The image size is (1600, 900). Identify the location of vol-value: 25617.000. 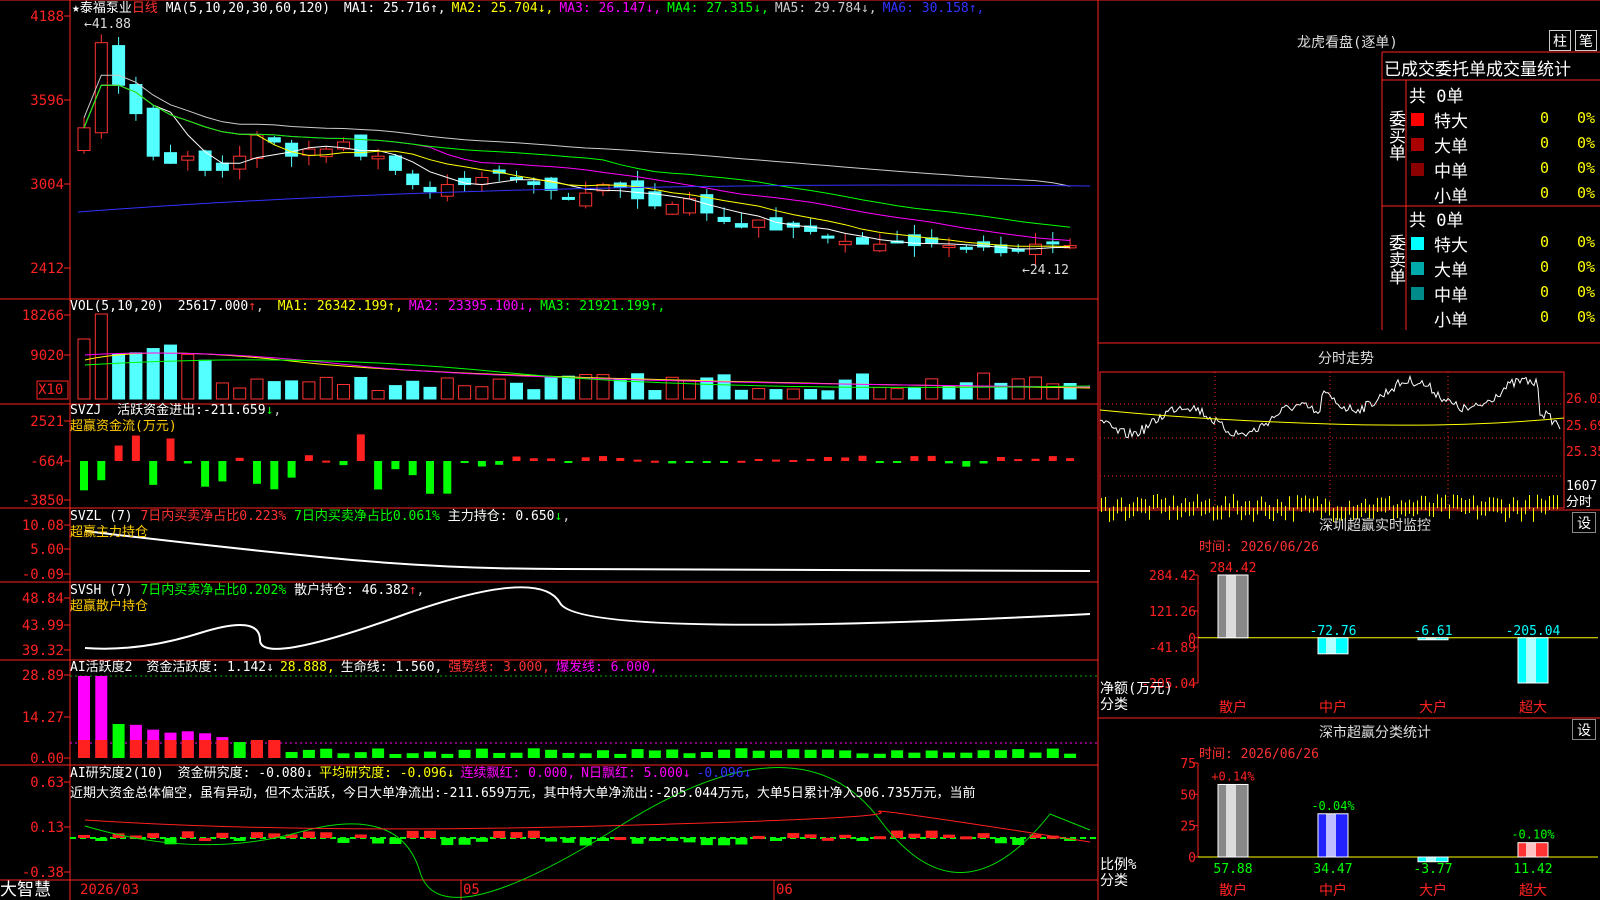
(213, 306).